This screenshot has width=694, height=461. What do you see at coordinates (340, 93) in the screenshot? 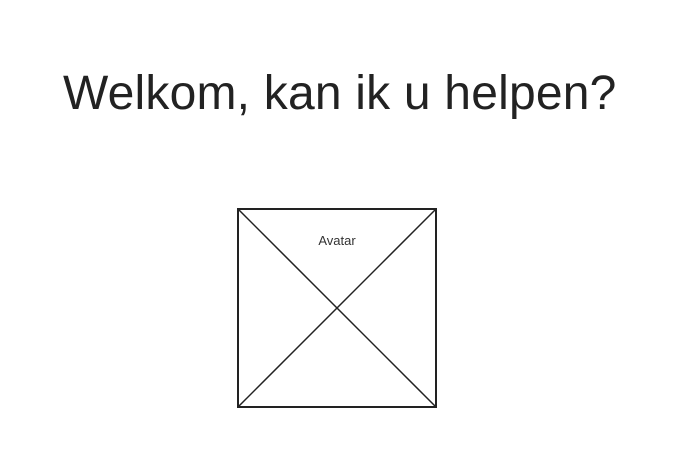
I see `page-title: Welkom, kan ik u helpen?` at bounding box center [340, 93].